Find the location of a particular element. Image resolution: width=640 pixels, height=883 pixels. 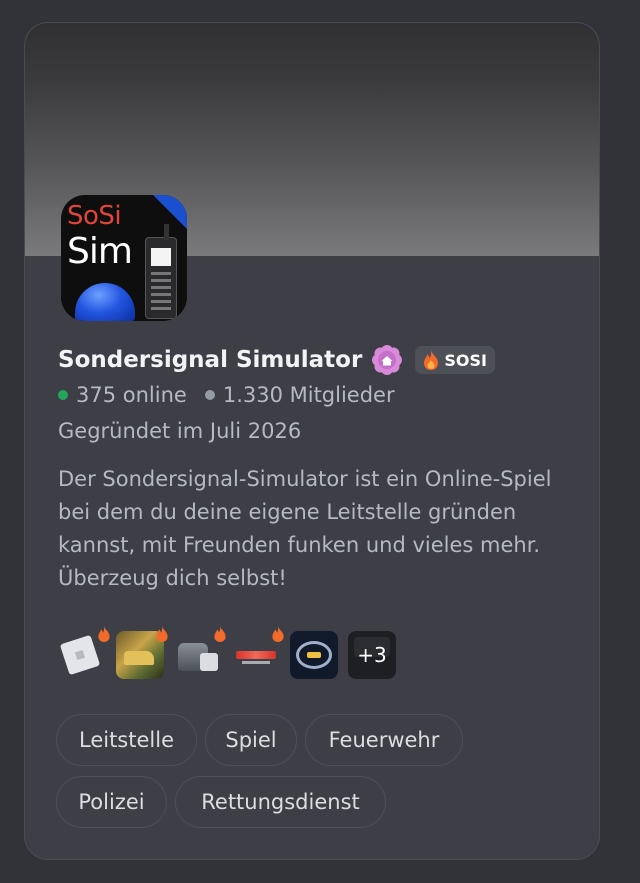

tag-chip-leitstelle: Leitstelle is located at coordinates (126, 740).